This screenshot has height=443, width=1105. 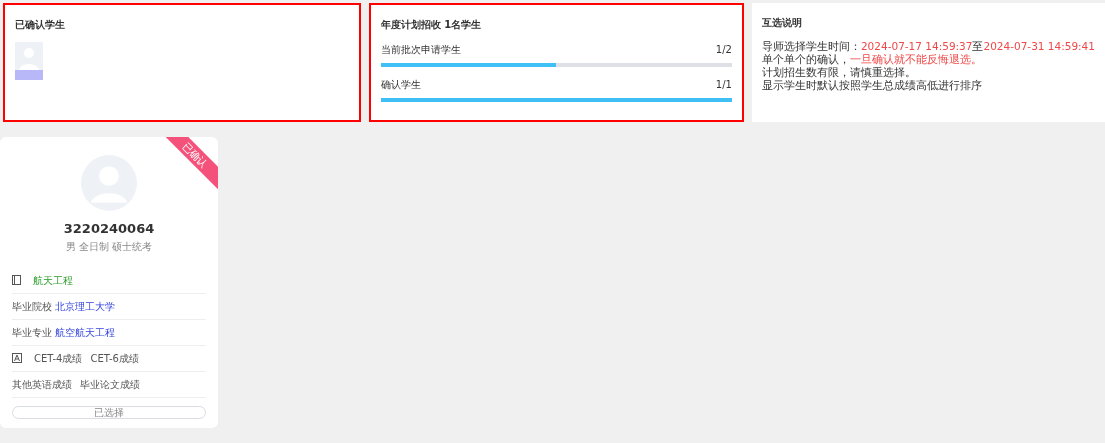 What do you see at coordinates (872, 85) in the screenshot?
I see `note-line: 显示学生时默认按照学生总成绩高低进行排序` at bounding box center [872, 85].